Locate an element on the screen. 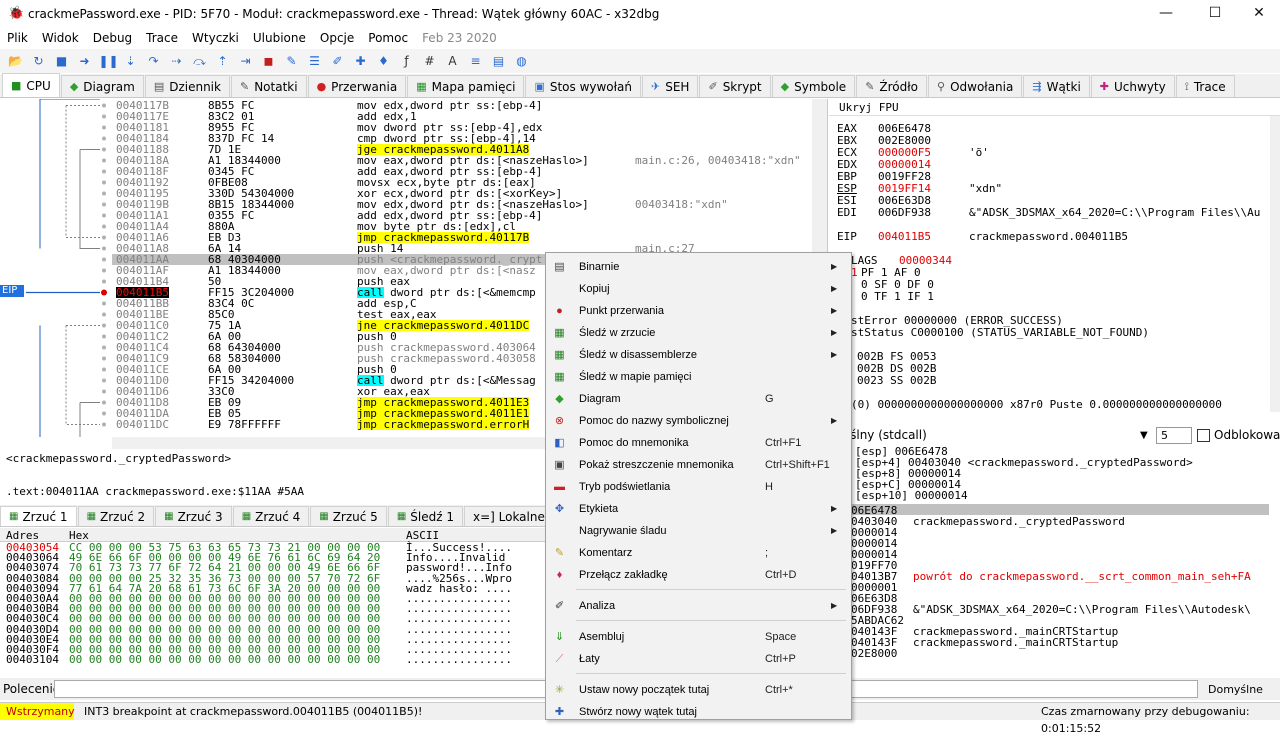 The width and height of the screenshot is (1280, 737). menu-item-3: ▦ Śledź w zrzucie ▶ is located at coordinates (698, 333).